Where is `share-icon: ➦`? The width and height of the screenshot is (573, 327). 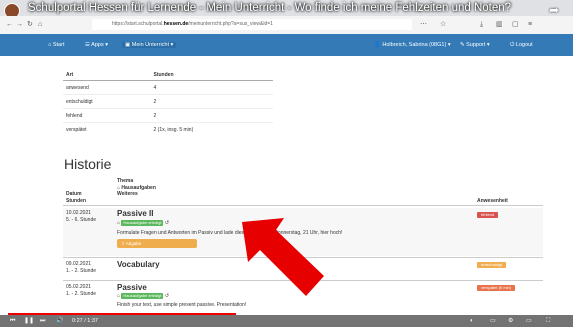
share-icon: ➦ is located at coordinates (554, 10).